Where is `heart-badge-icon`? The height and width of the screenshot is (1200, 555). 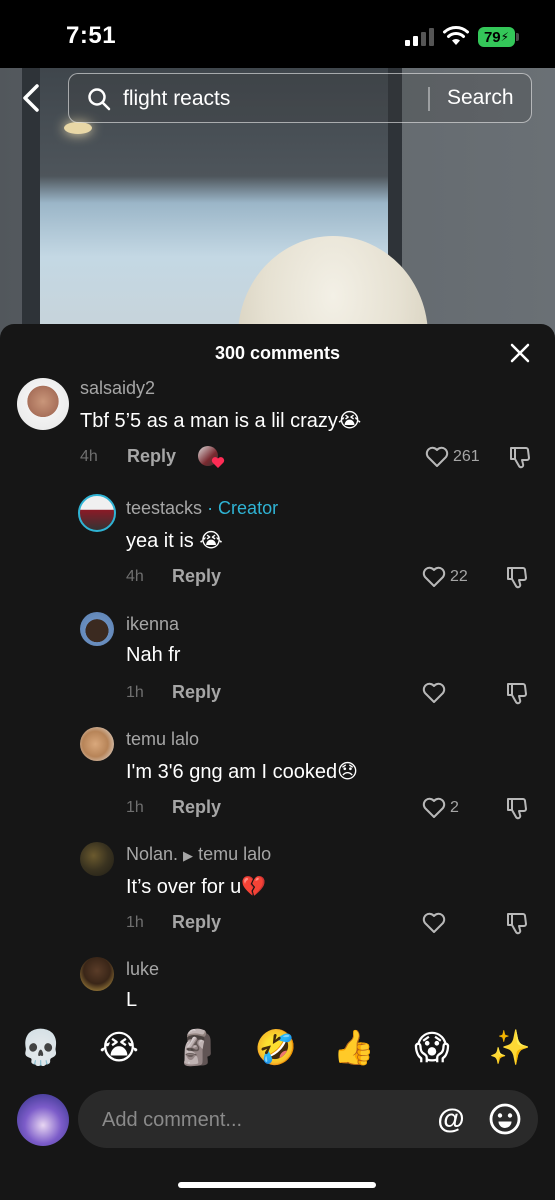 heart-badge-icon is located at coordinates (218, 462).